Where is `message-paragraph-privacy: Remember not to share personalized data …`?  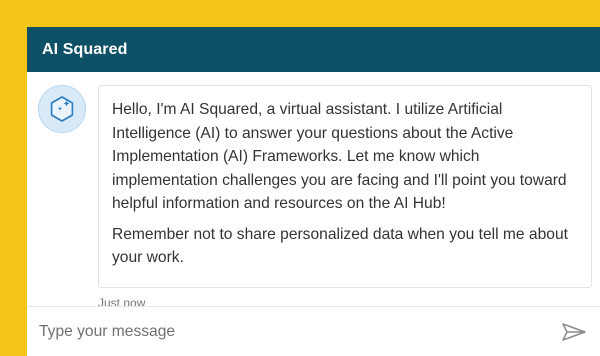 message-paragraph-privacy: Remember not to share personalized data … is located at coordinates (340, 246).